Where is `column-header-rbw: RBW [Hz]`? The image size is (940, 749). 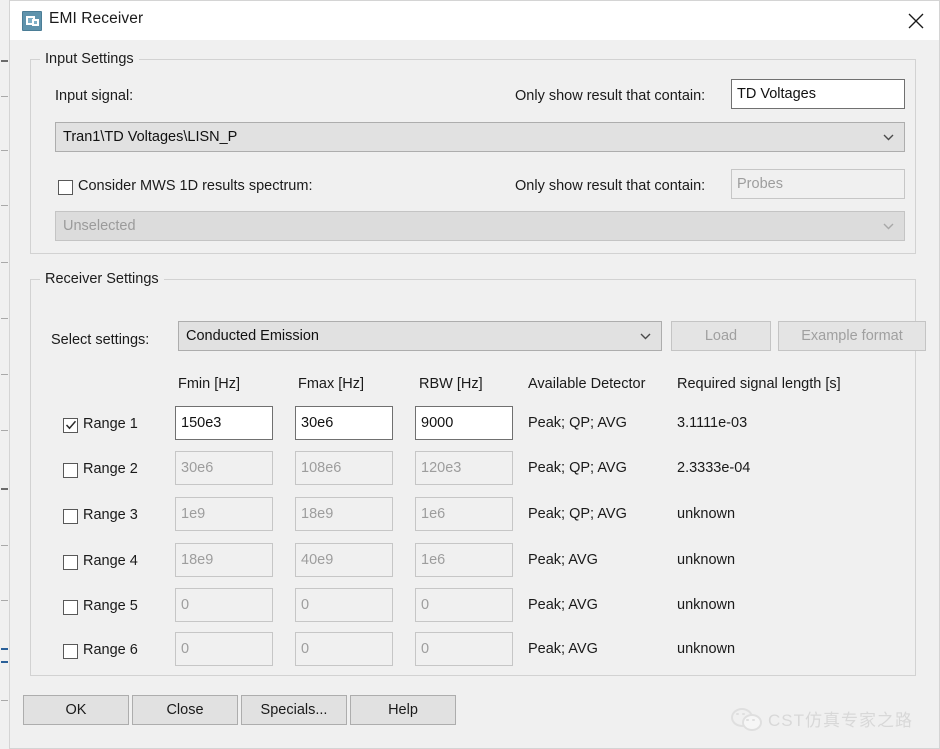
column-header-rbw: RBW [Hz] is located at coordinates (451, 384).